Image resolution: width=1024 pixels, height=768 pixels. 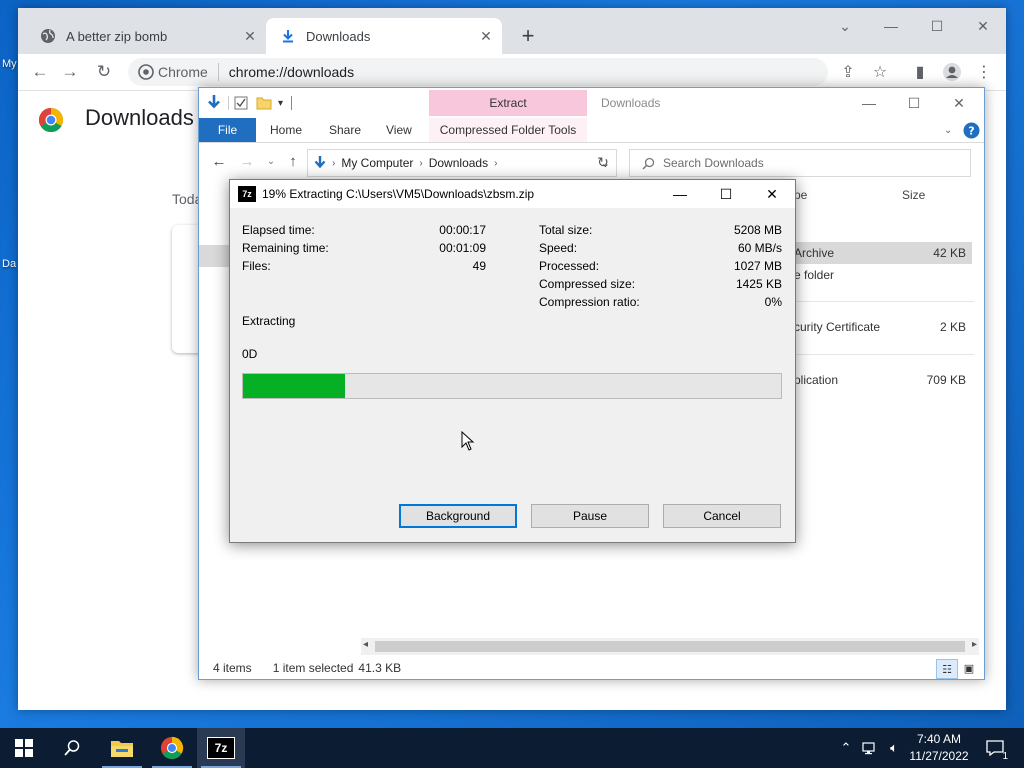 What do you see at coordinates (183, 72) in the screenshot?
I see `omnibox-chip: Chrome` at bounding box center [183, 72].